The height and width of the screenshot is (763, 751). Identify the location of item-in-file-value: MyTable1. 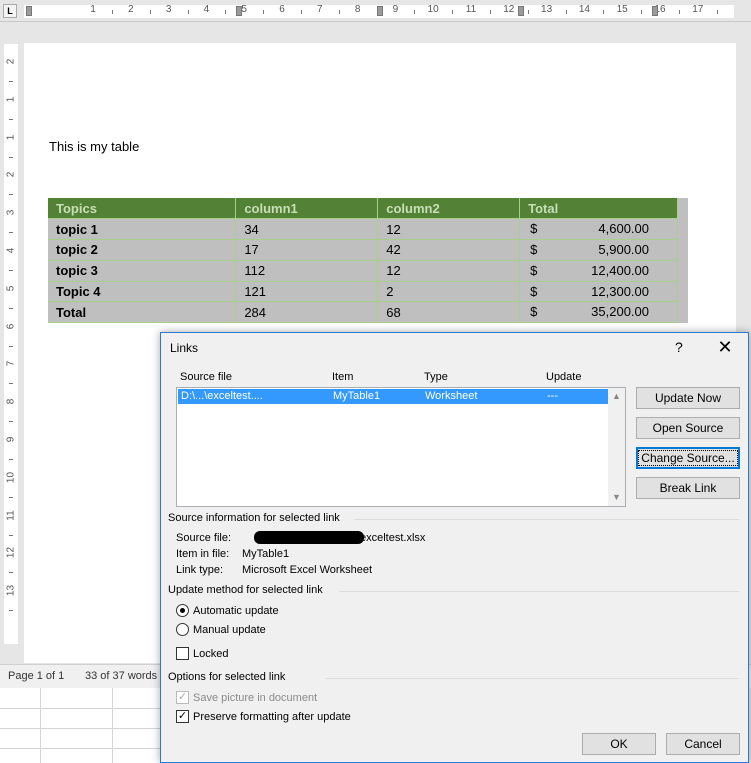
(266, 554).